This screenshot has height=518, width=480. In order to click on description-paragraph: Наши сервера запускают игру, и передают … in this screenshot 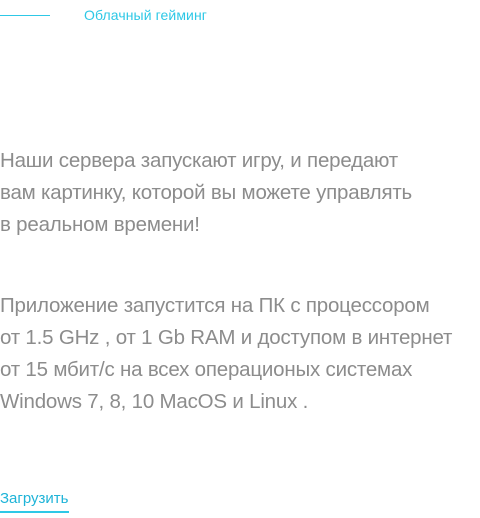, I will do `click(206, 192)`.